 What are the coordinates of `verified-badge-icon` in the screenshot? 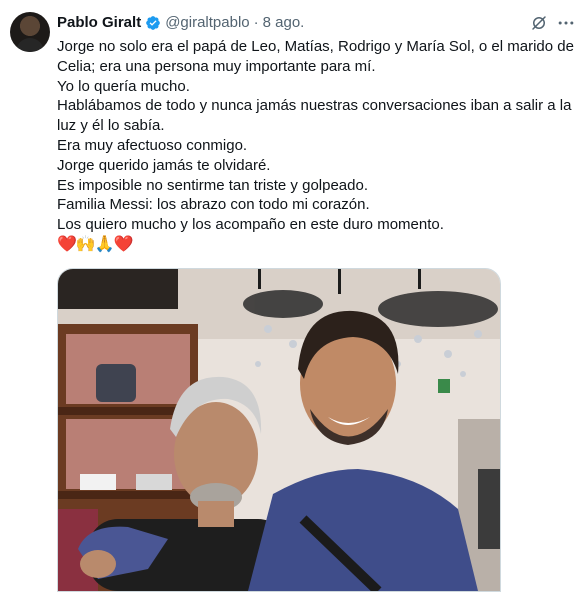 It's located at (153, 23).